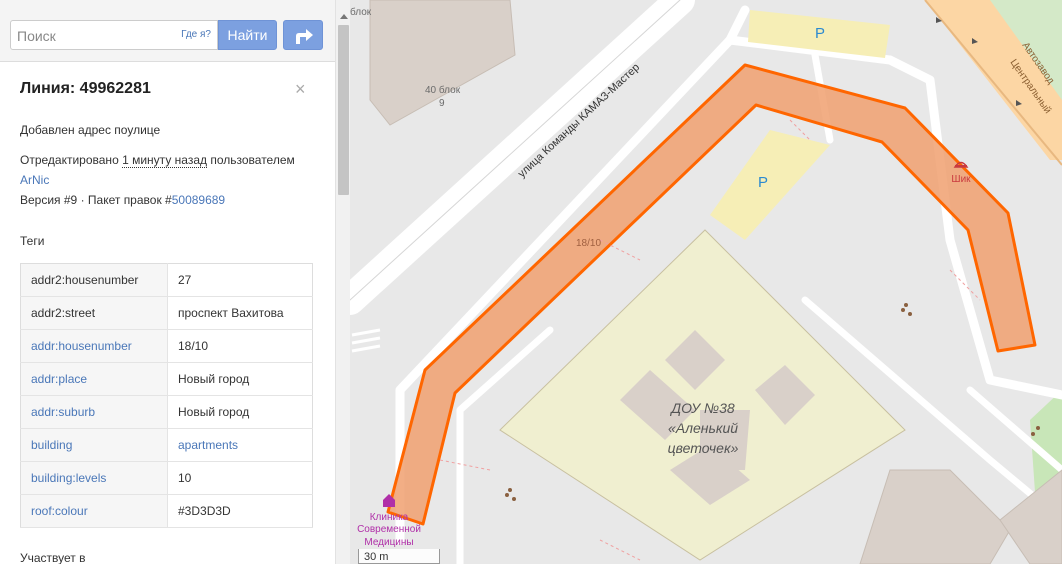  What do you see at coordinates (388, 542) in the screenshot?
I see `clinic-label: Медицины` at bounding box center [388, 542].